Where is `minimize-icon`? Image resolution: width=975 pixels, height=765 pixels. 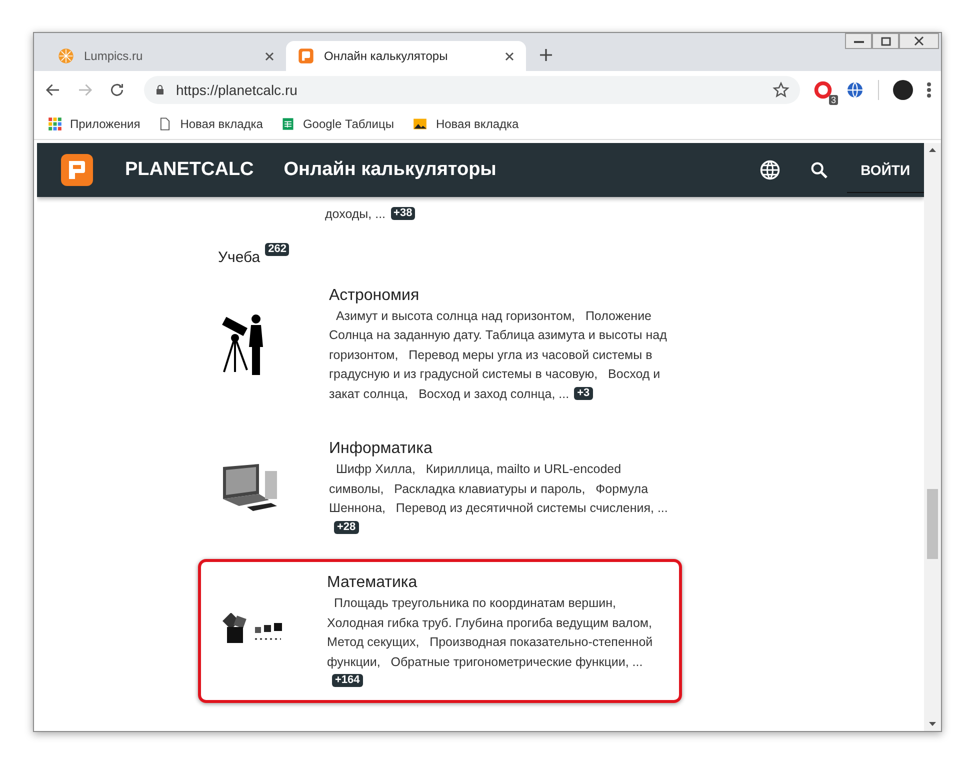
minimize-icon is located at coordinates (858, 41).